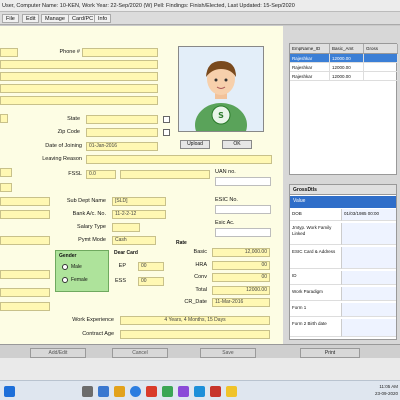 The image size is (400, 400). Describe the element at coordinates (343, 202) in the screenshot. I see `details-header-bar` at that location.